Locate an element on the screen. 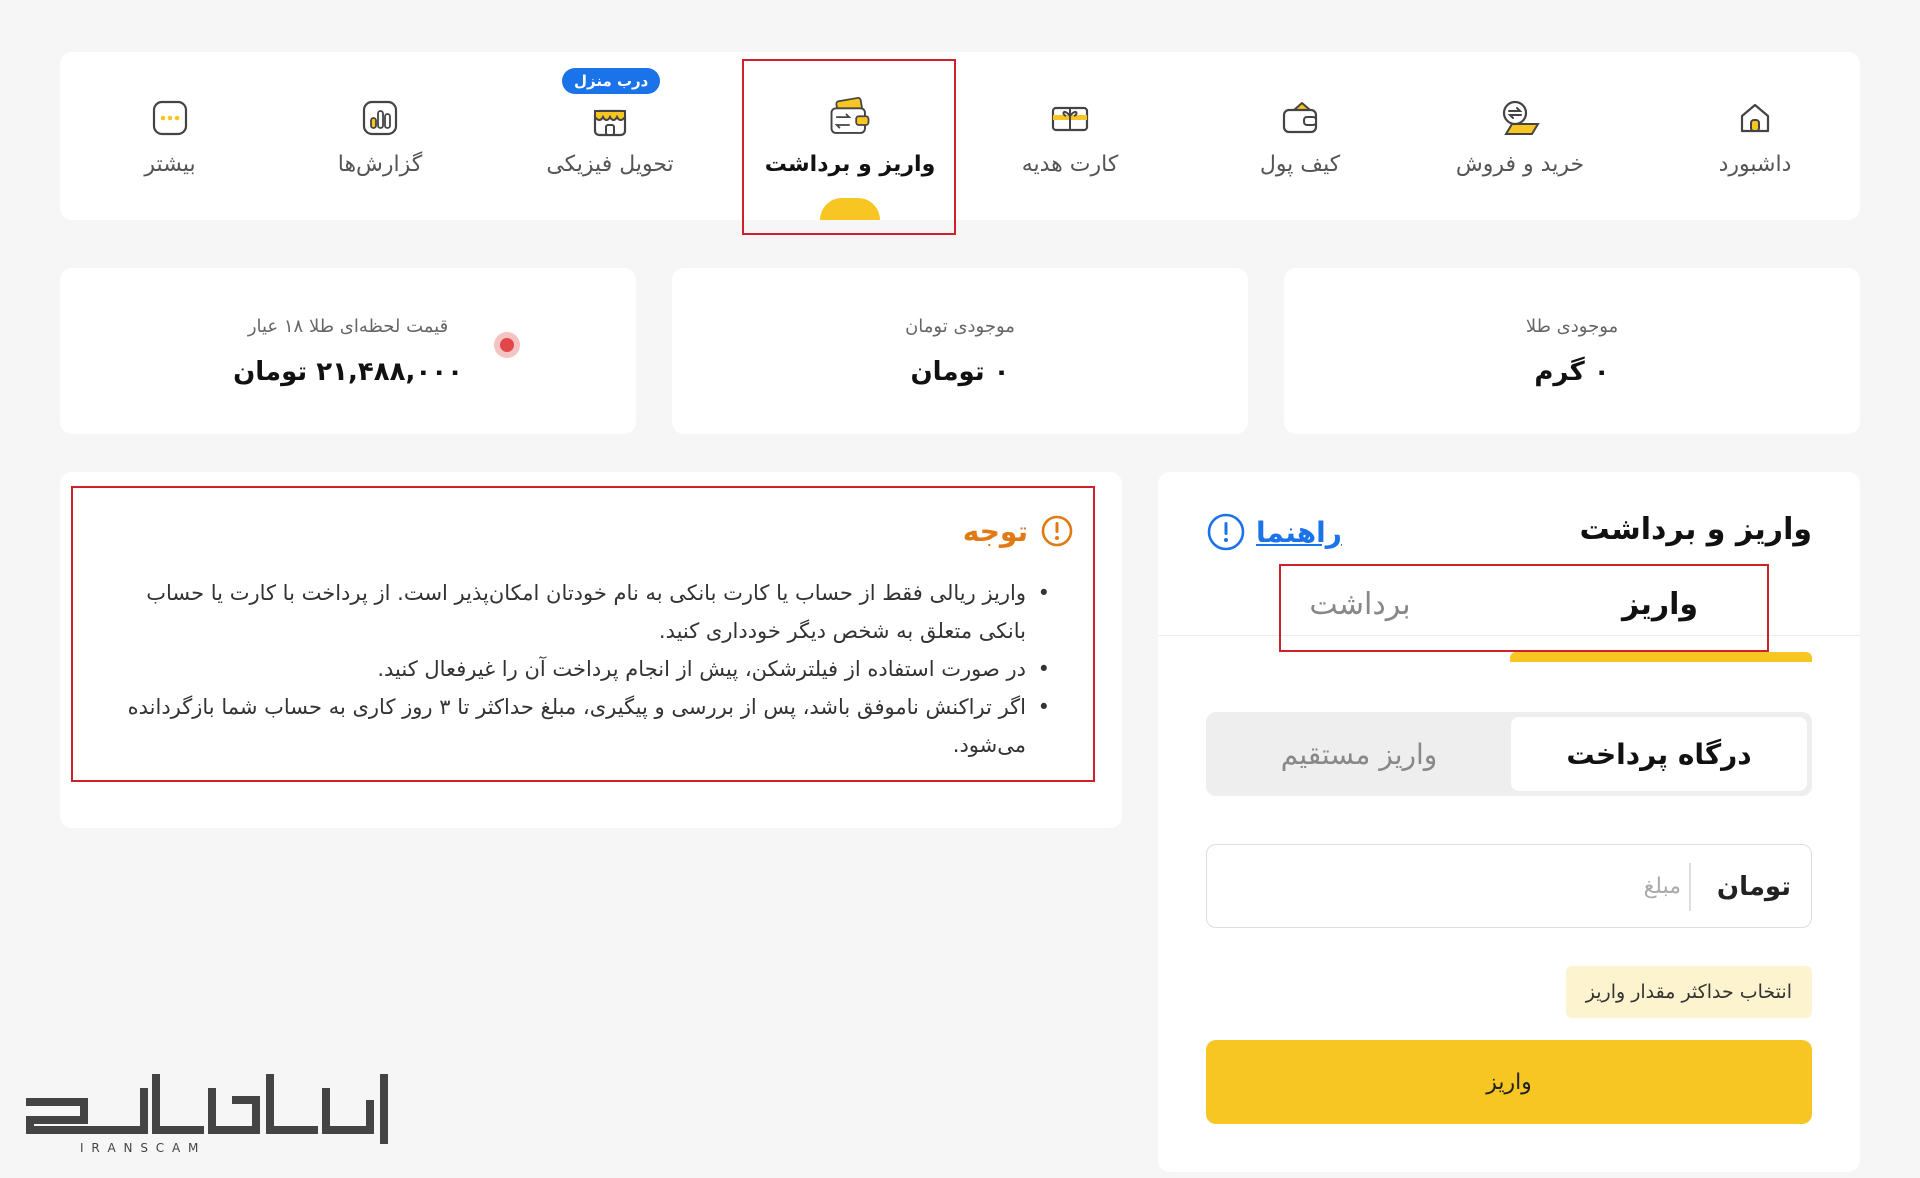 This screenshot has height=1178, width=1920. amount-divider is located at coordinates (1690, 887).